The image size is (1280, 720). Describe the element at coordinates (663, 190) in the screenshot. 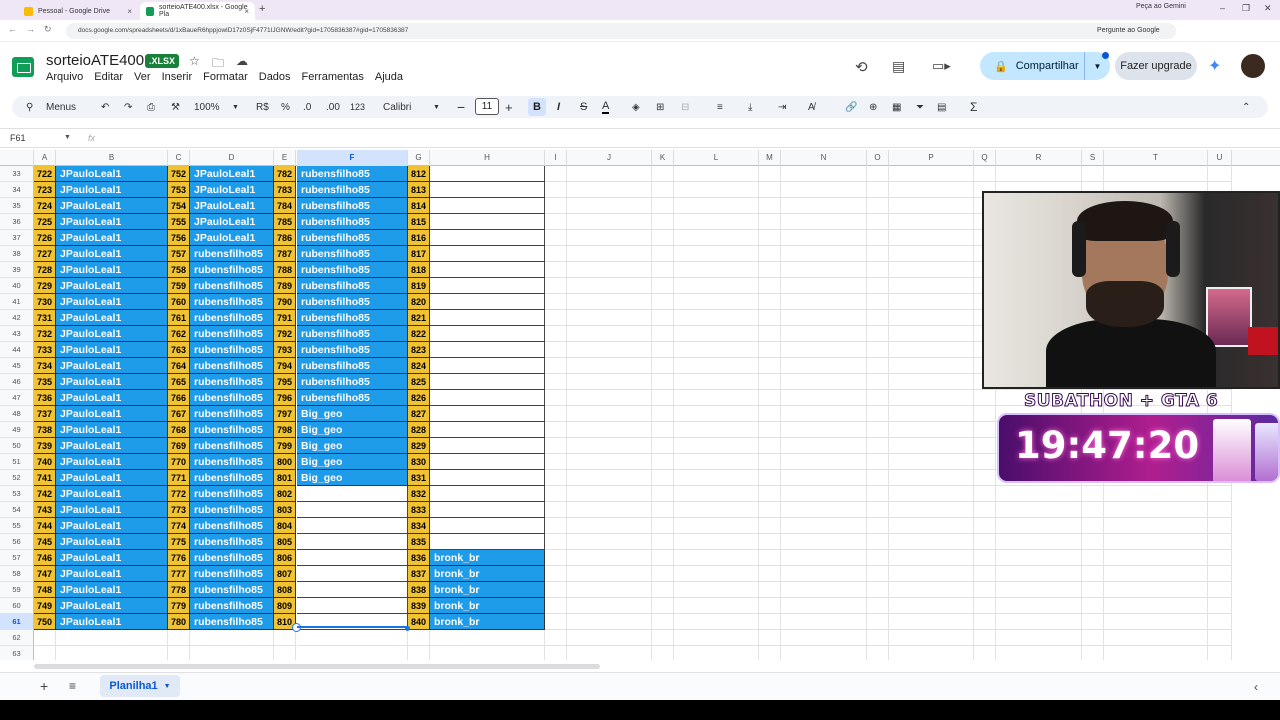

I see `cell-k34` at that location.